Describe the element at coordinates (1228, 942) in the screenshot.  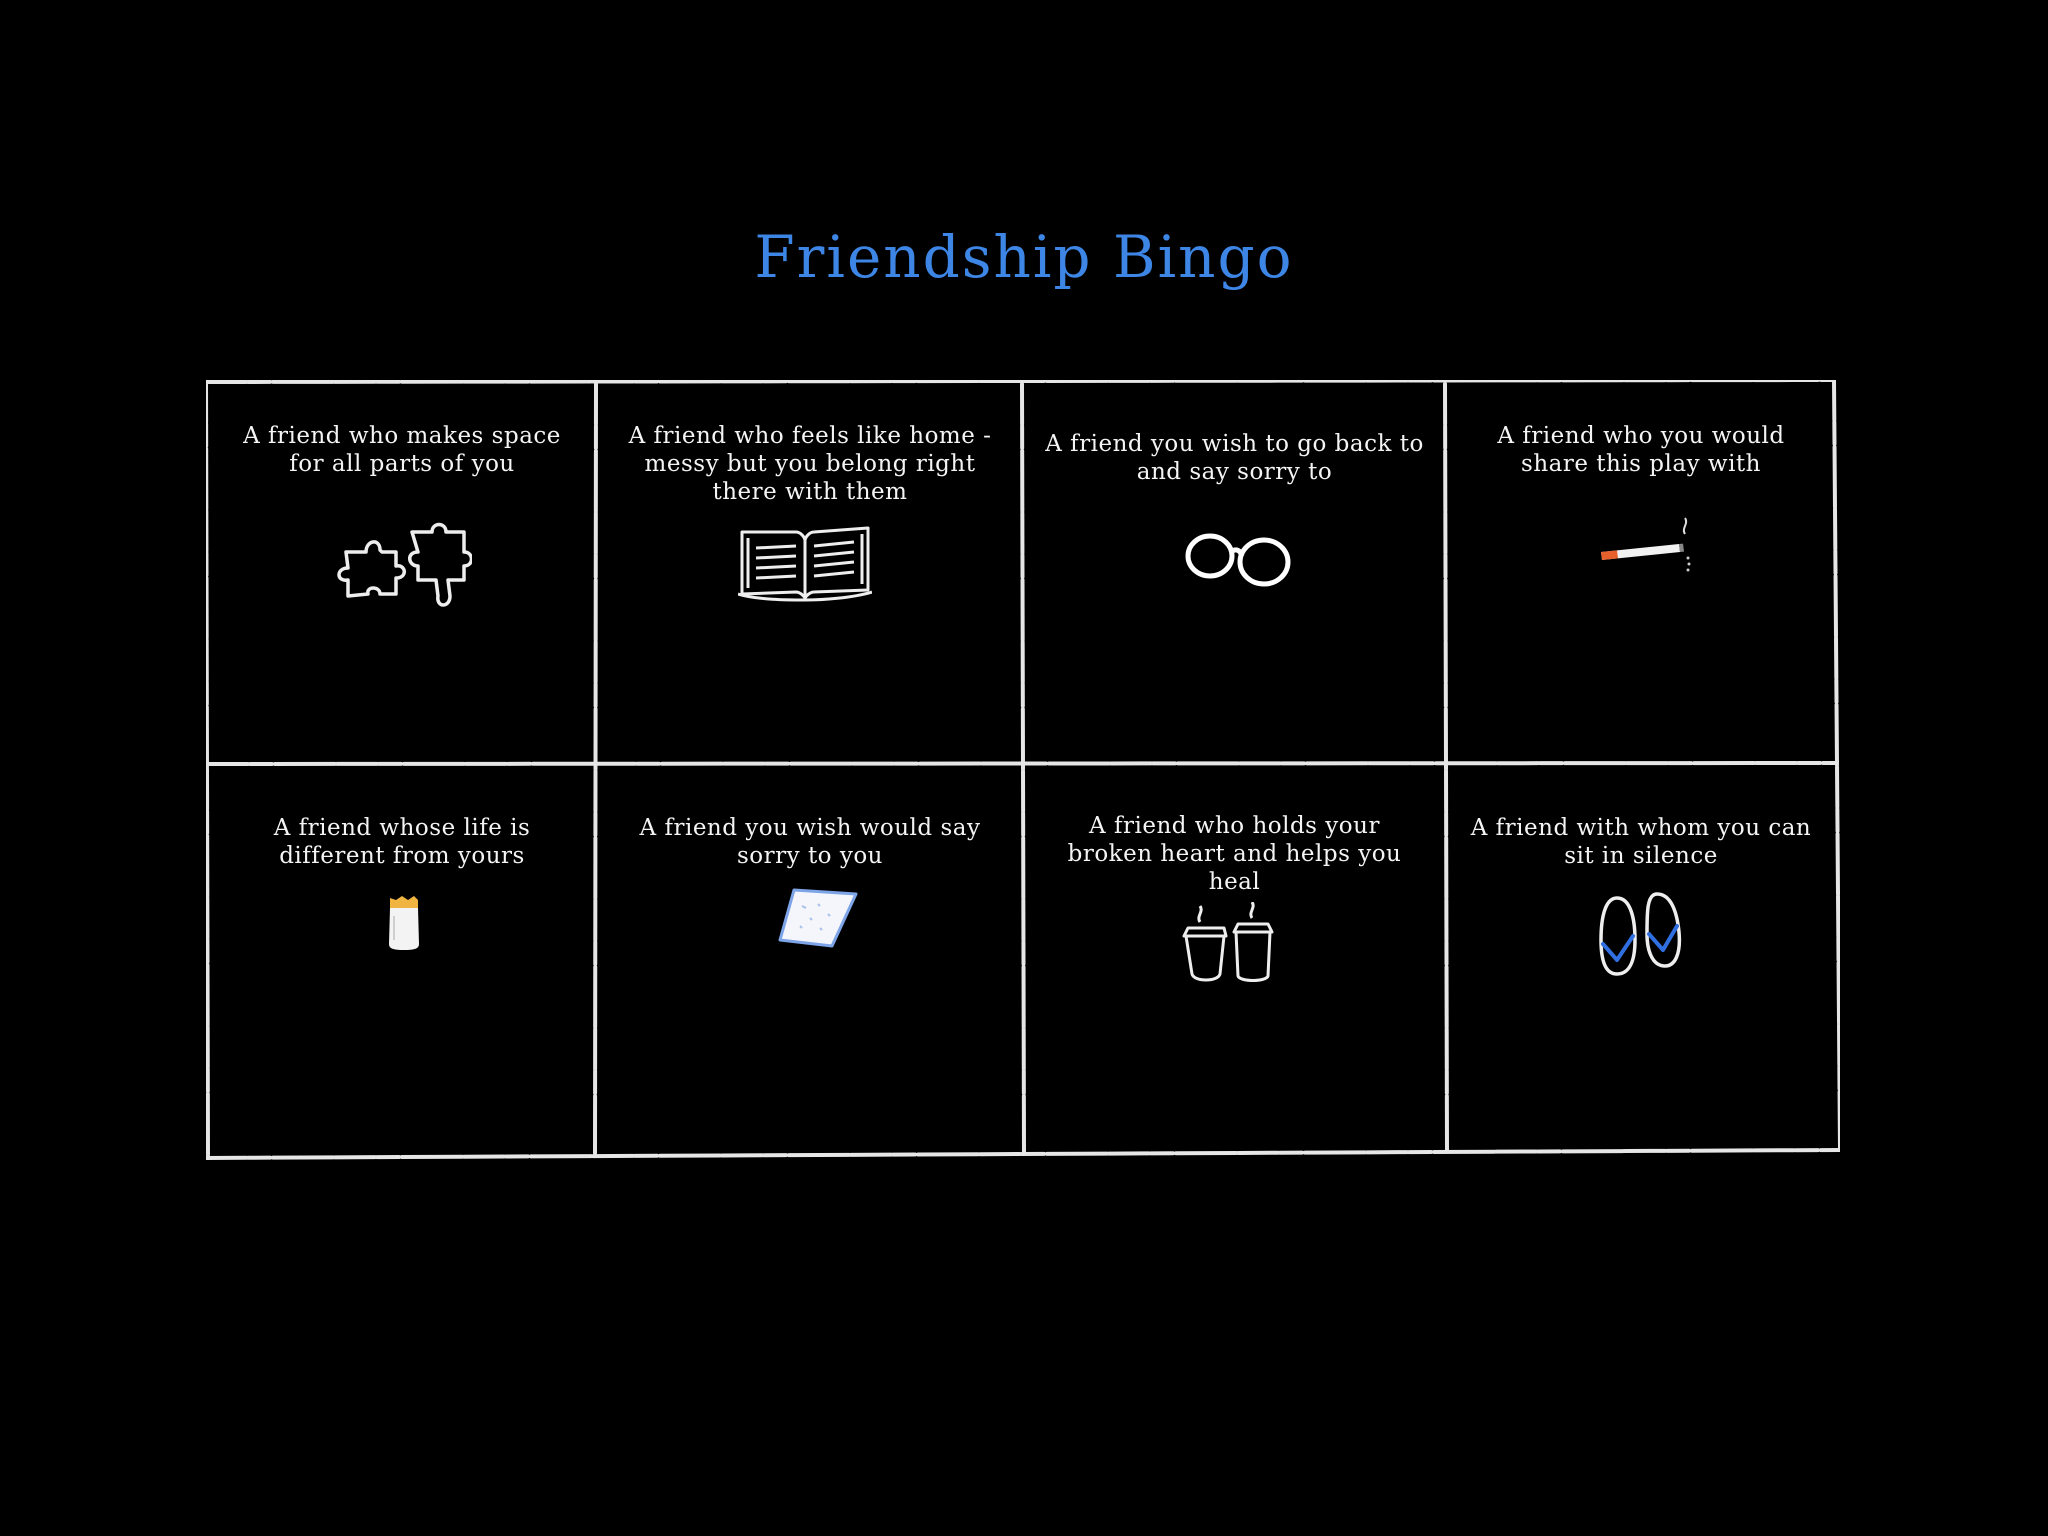
I see `coffee-cups-icon` at that location.